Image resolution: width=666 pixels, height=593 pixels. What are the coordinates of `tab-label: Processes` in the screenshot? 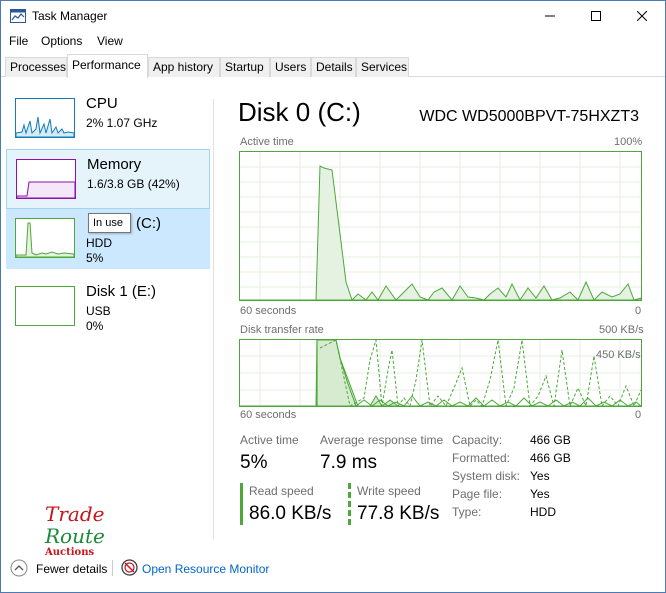 It's located at (38, 67).